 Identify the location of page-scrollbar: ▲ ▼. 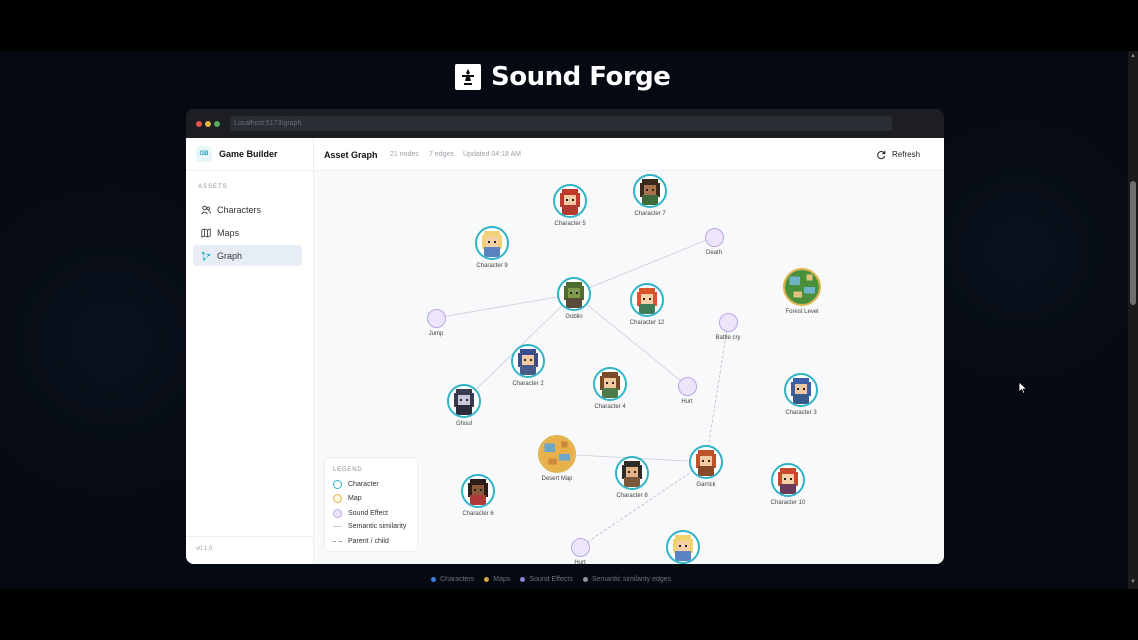
(1133, 320).